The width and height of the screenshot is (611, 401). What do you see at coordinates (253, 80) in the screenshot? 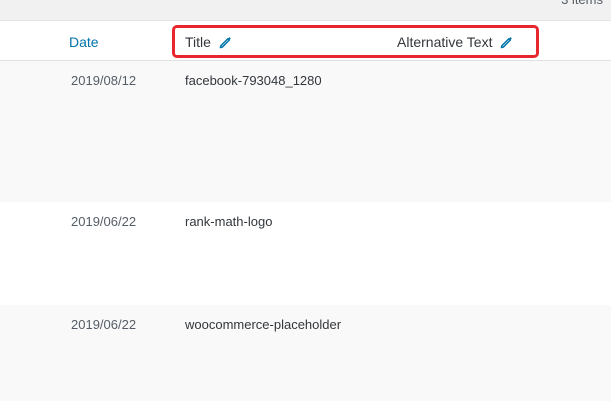
I see `row-title: facebook-793048_1280` at bounding box center [253, 80].